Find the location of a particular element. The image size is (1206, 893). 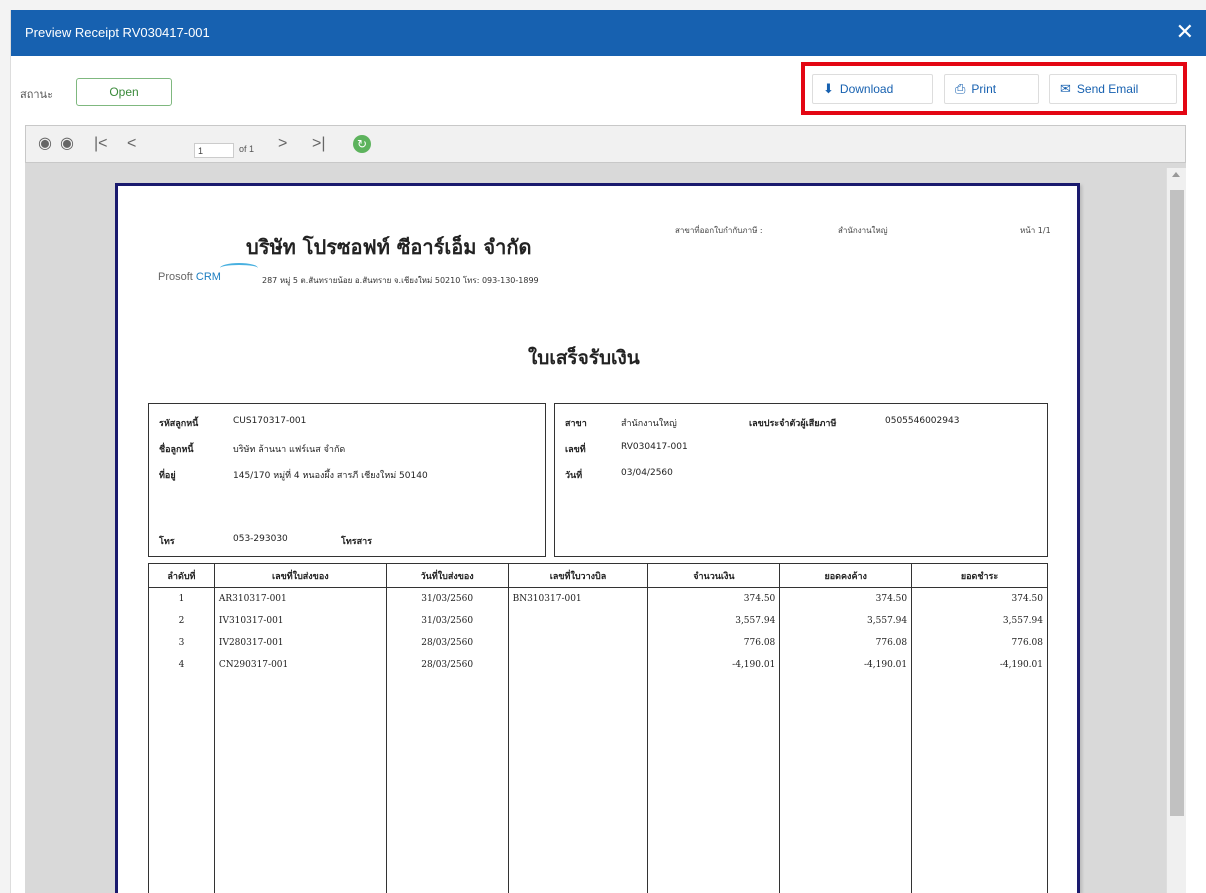

close-icon: ✕ is located at coordinates (1185, 32).